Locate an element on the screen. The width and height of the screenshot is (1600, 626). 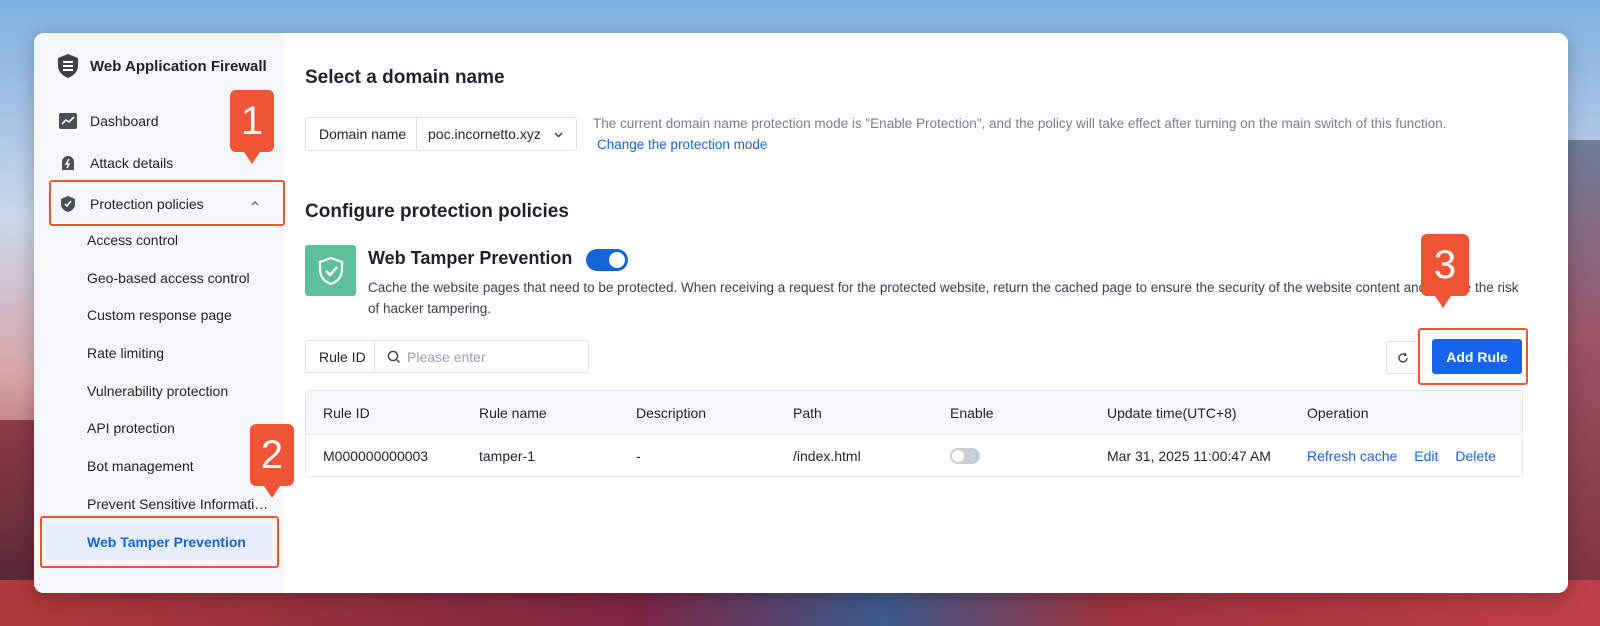
refresh-icon is located at coordinates (1403, 357).